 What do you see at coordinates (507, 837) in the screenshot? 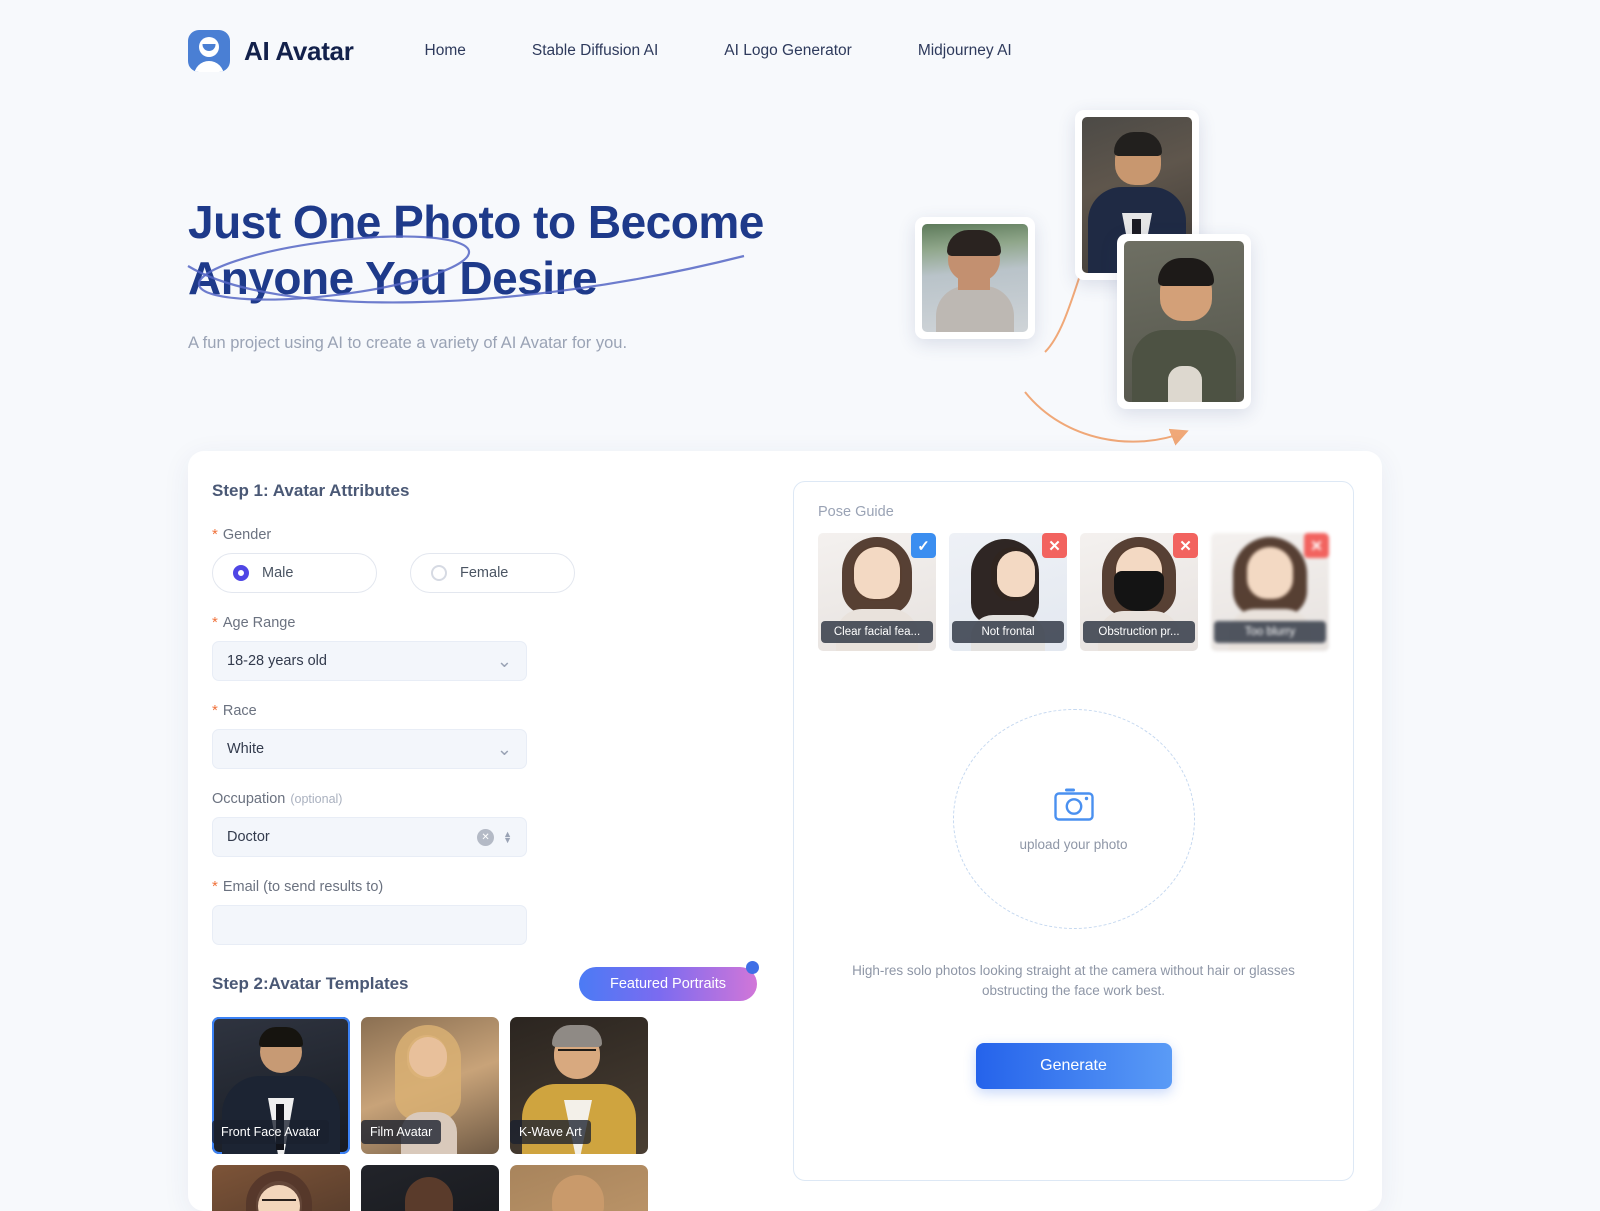
I see `stepper-icon: ▲ ▼` at bounding box center [507, 837].